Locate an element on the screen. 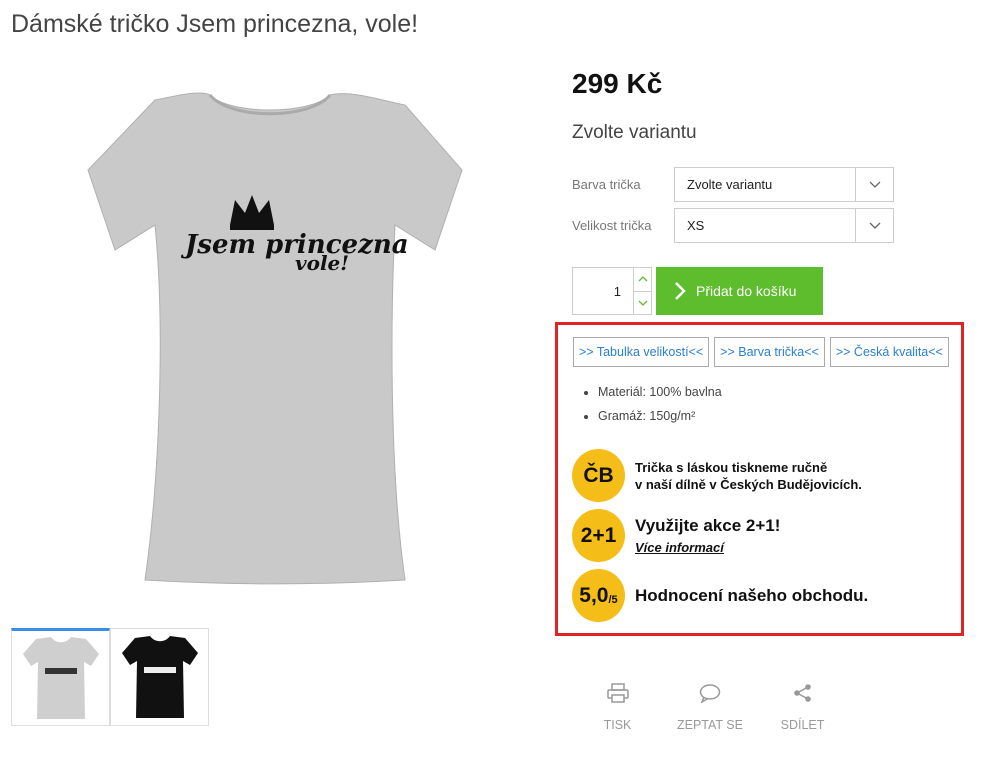 The height and width of the screenshot is (768, 999). color-select-value: Zvolte variantu is located at coordinates (730, 184).